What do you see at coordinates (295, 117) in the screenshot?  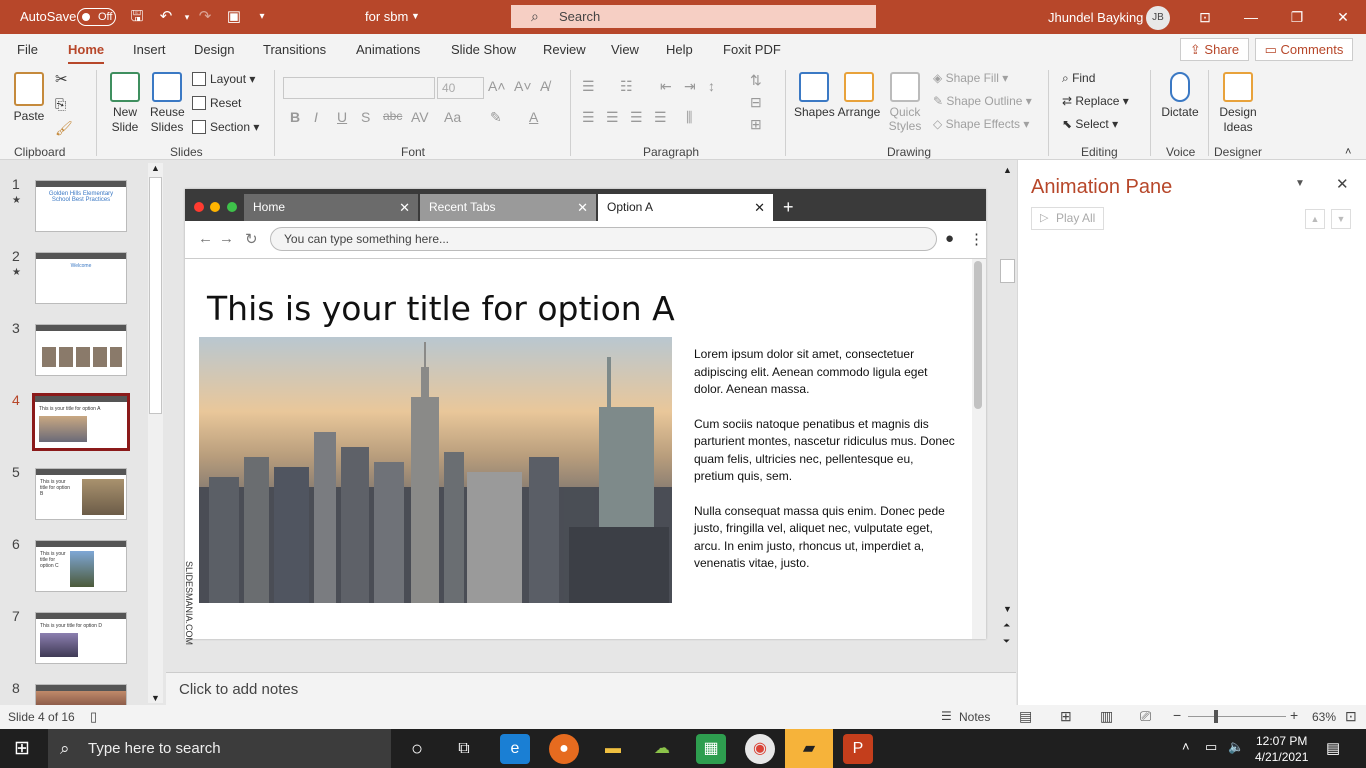 I see `bold-icon: B` at bounding box center [295, 117].